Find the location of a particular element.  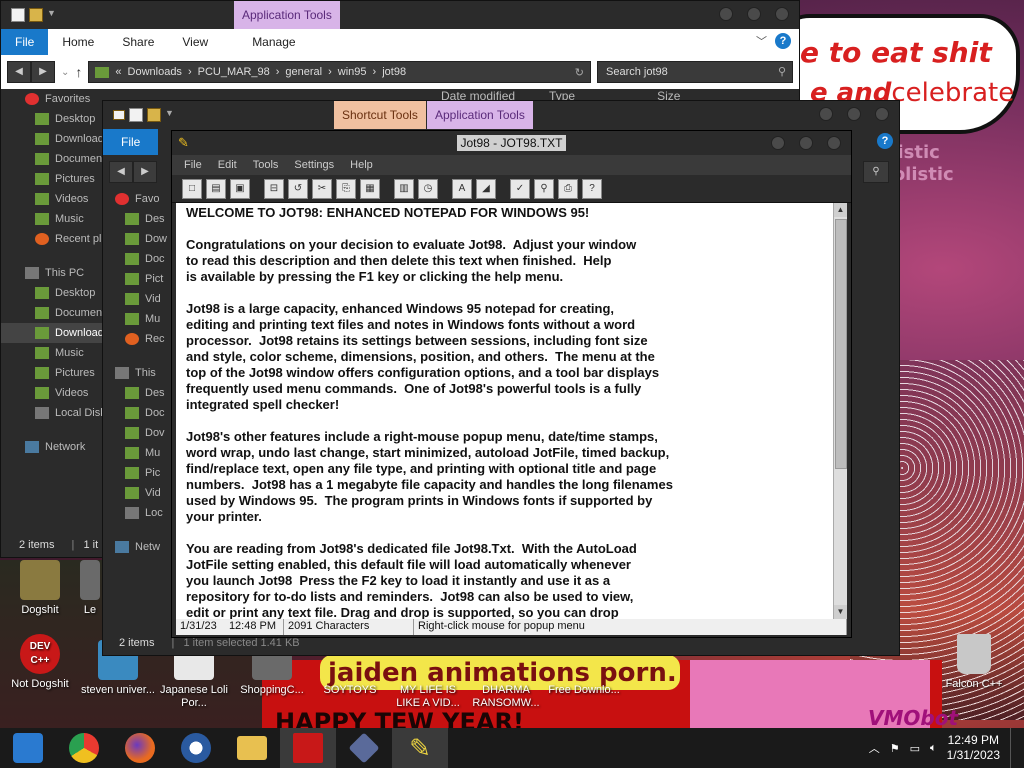

sidebar-item-pict: Pict is located at coordinates (141, 279).